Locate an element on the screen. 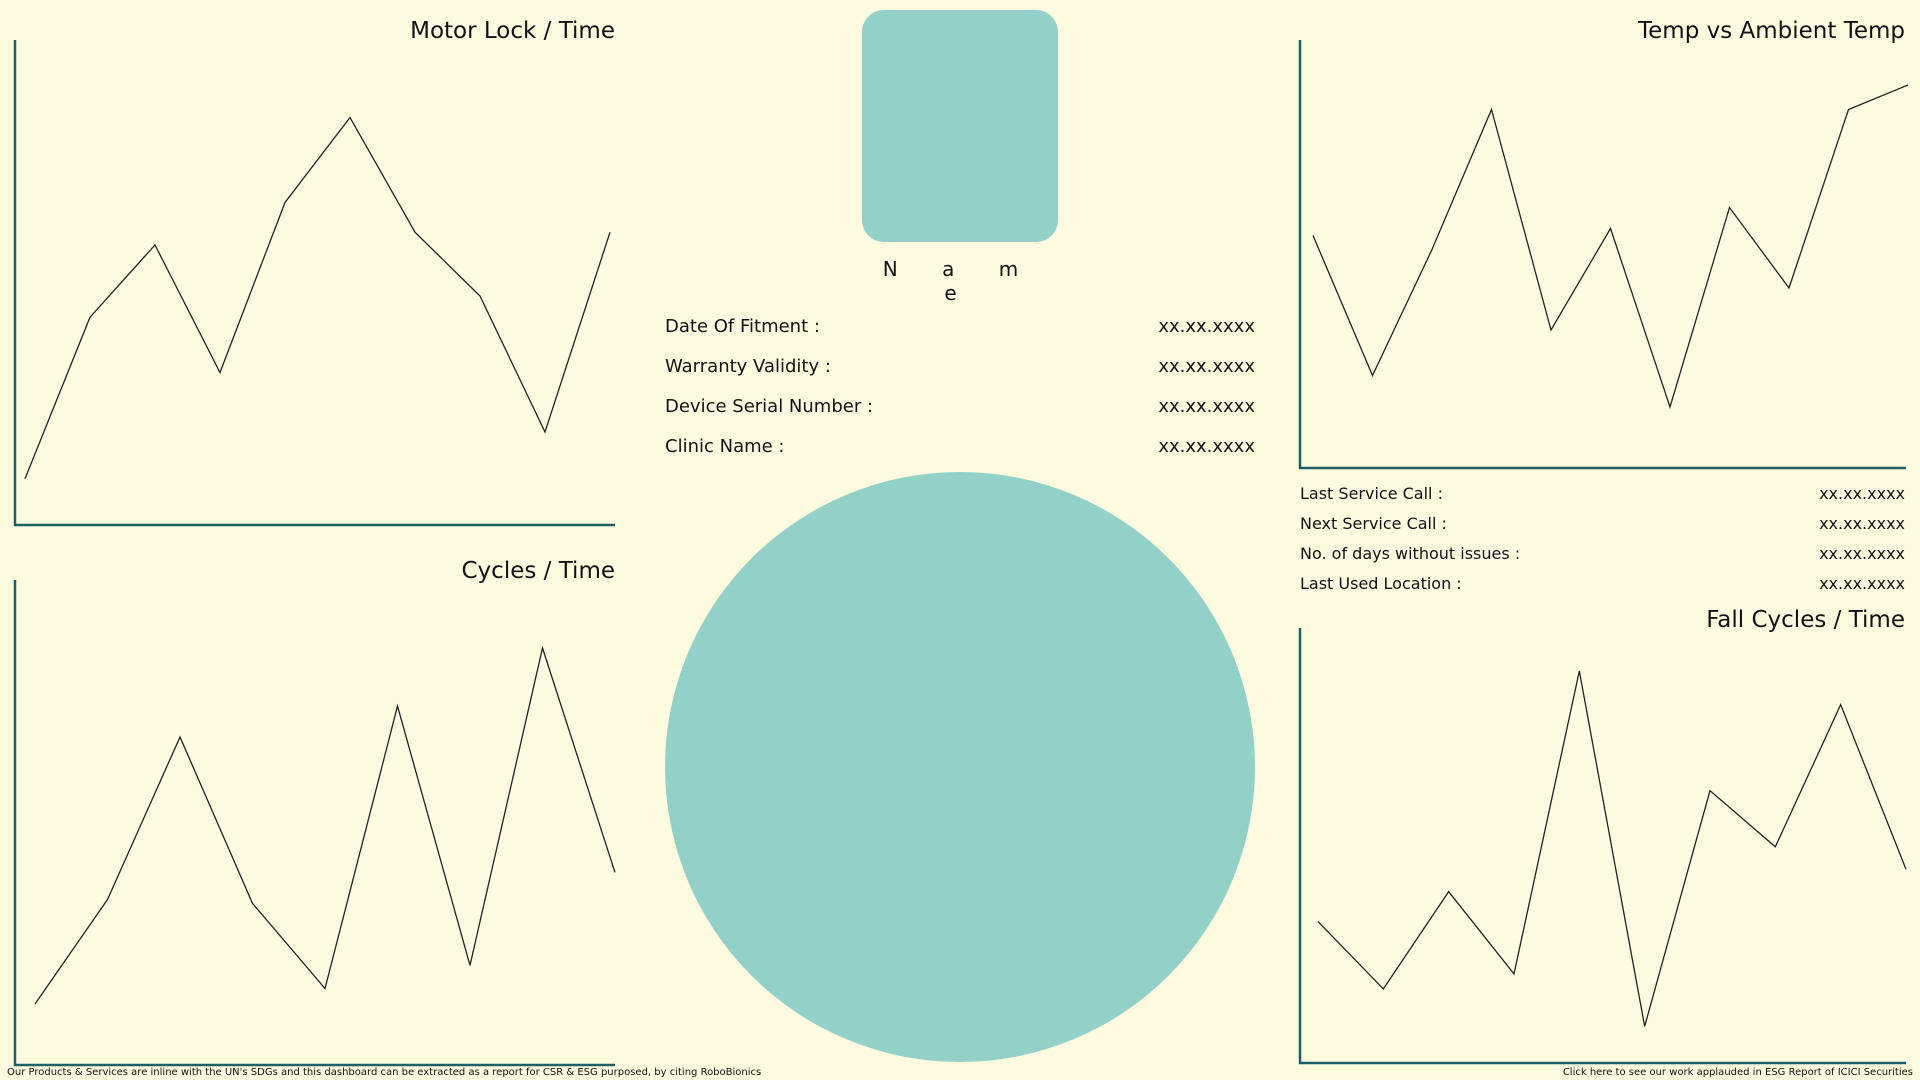 Image resolution: width=1920 pixels, height=1080 pixels. cycles-chart is located at coordinates (314, 823).